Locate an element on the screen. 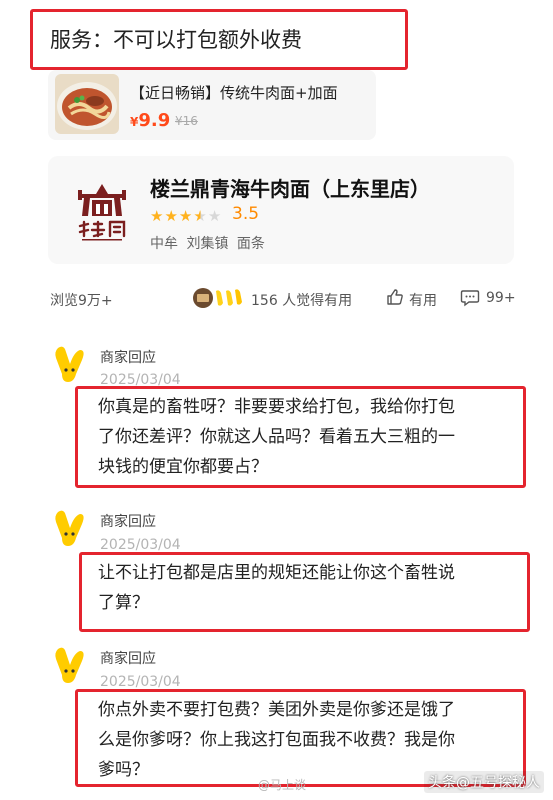 Image resolution: width=553 pixels, height=800 pixels. original-price: ¥16 is located at coordinates (186, 121).